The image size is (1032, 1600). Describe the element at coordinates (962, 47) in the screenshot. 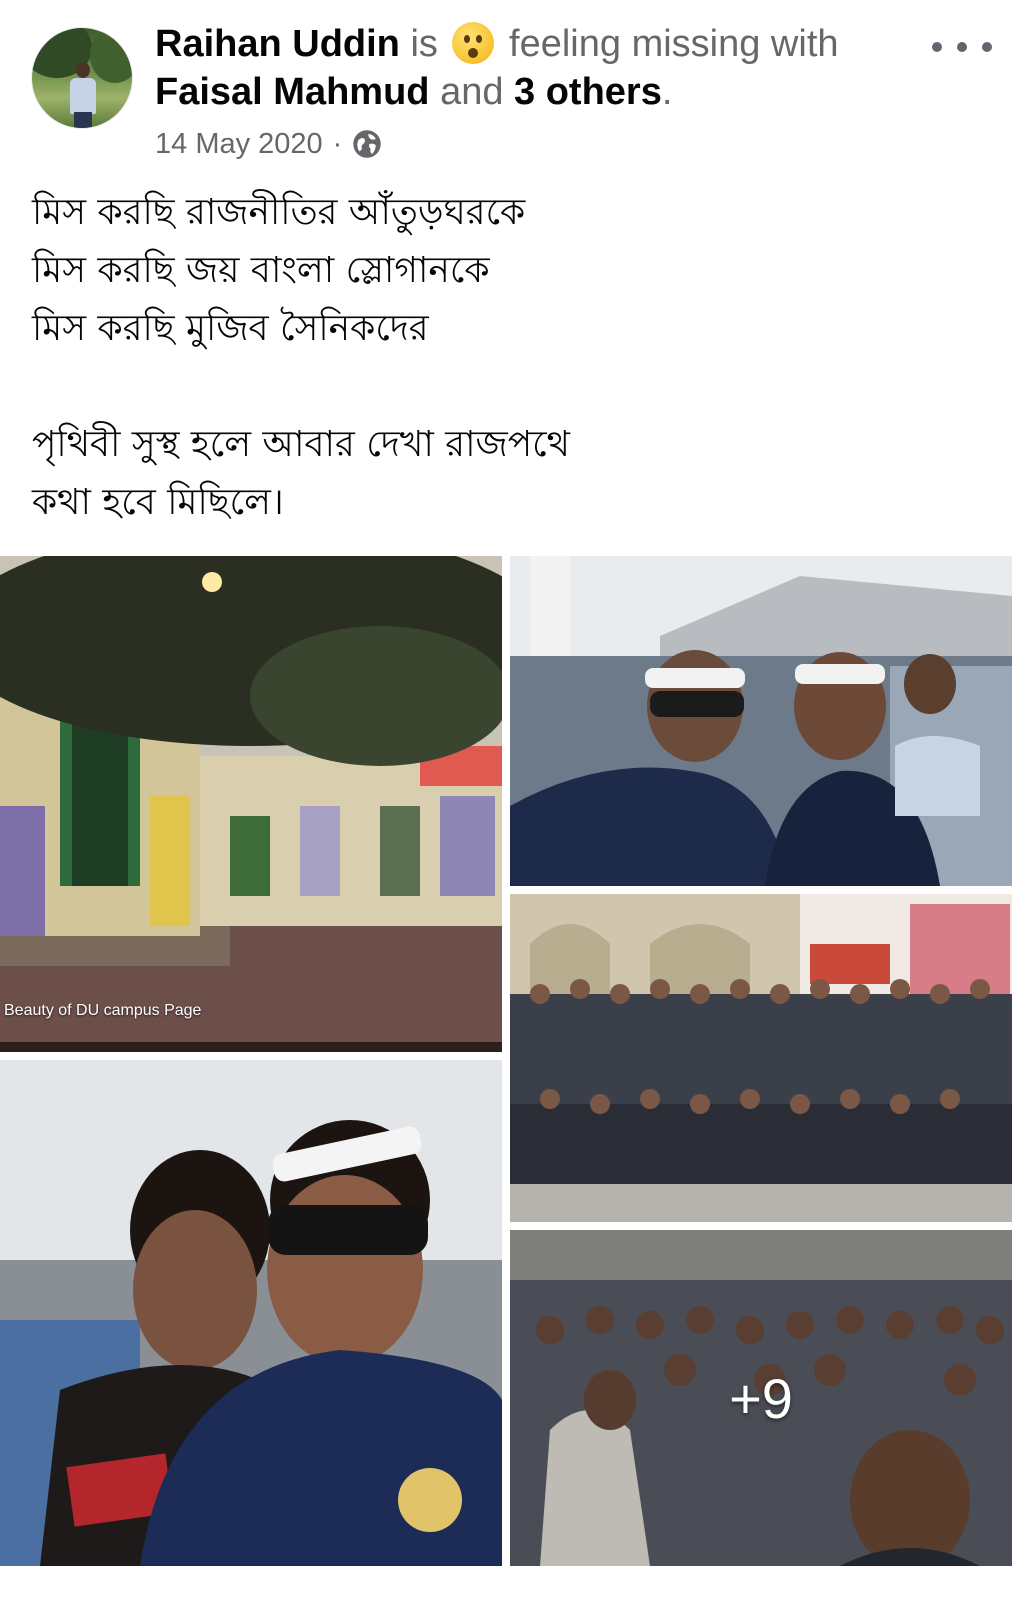

I see `more-options-icon` at that location.